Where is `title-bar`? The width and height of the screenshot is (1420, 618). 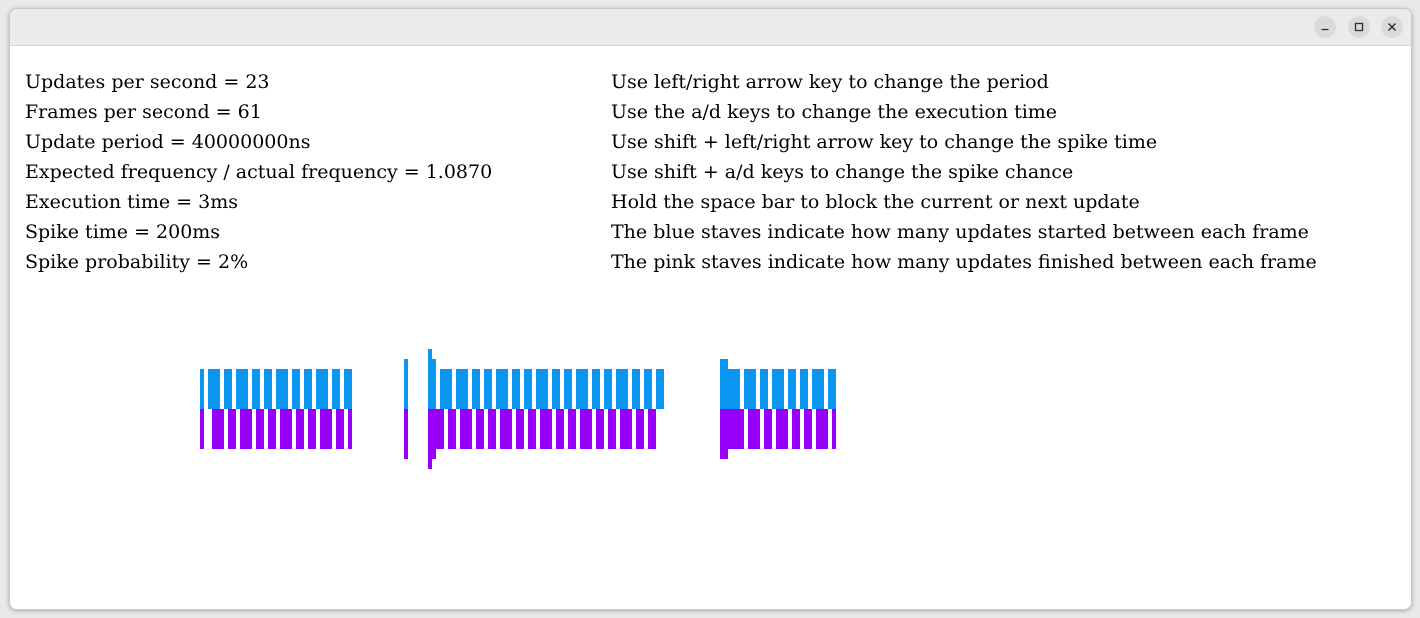
title-bar is located at coordinates (710, 27).